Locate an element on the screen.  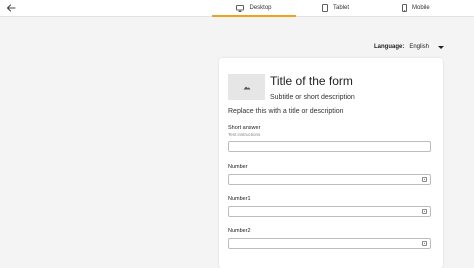
form-description: Replace this with a title or description is located at coordinates (286, 111).